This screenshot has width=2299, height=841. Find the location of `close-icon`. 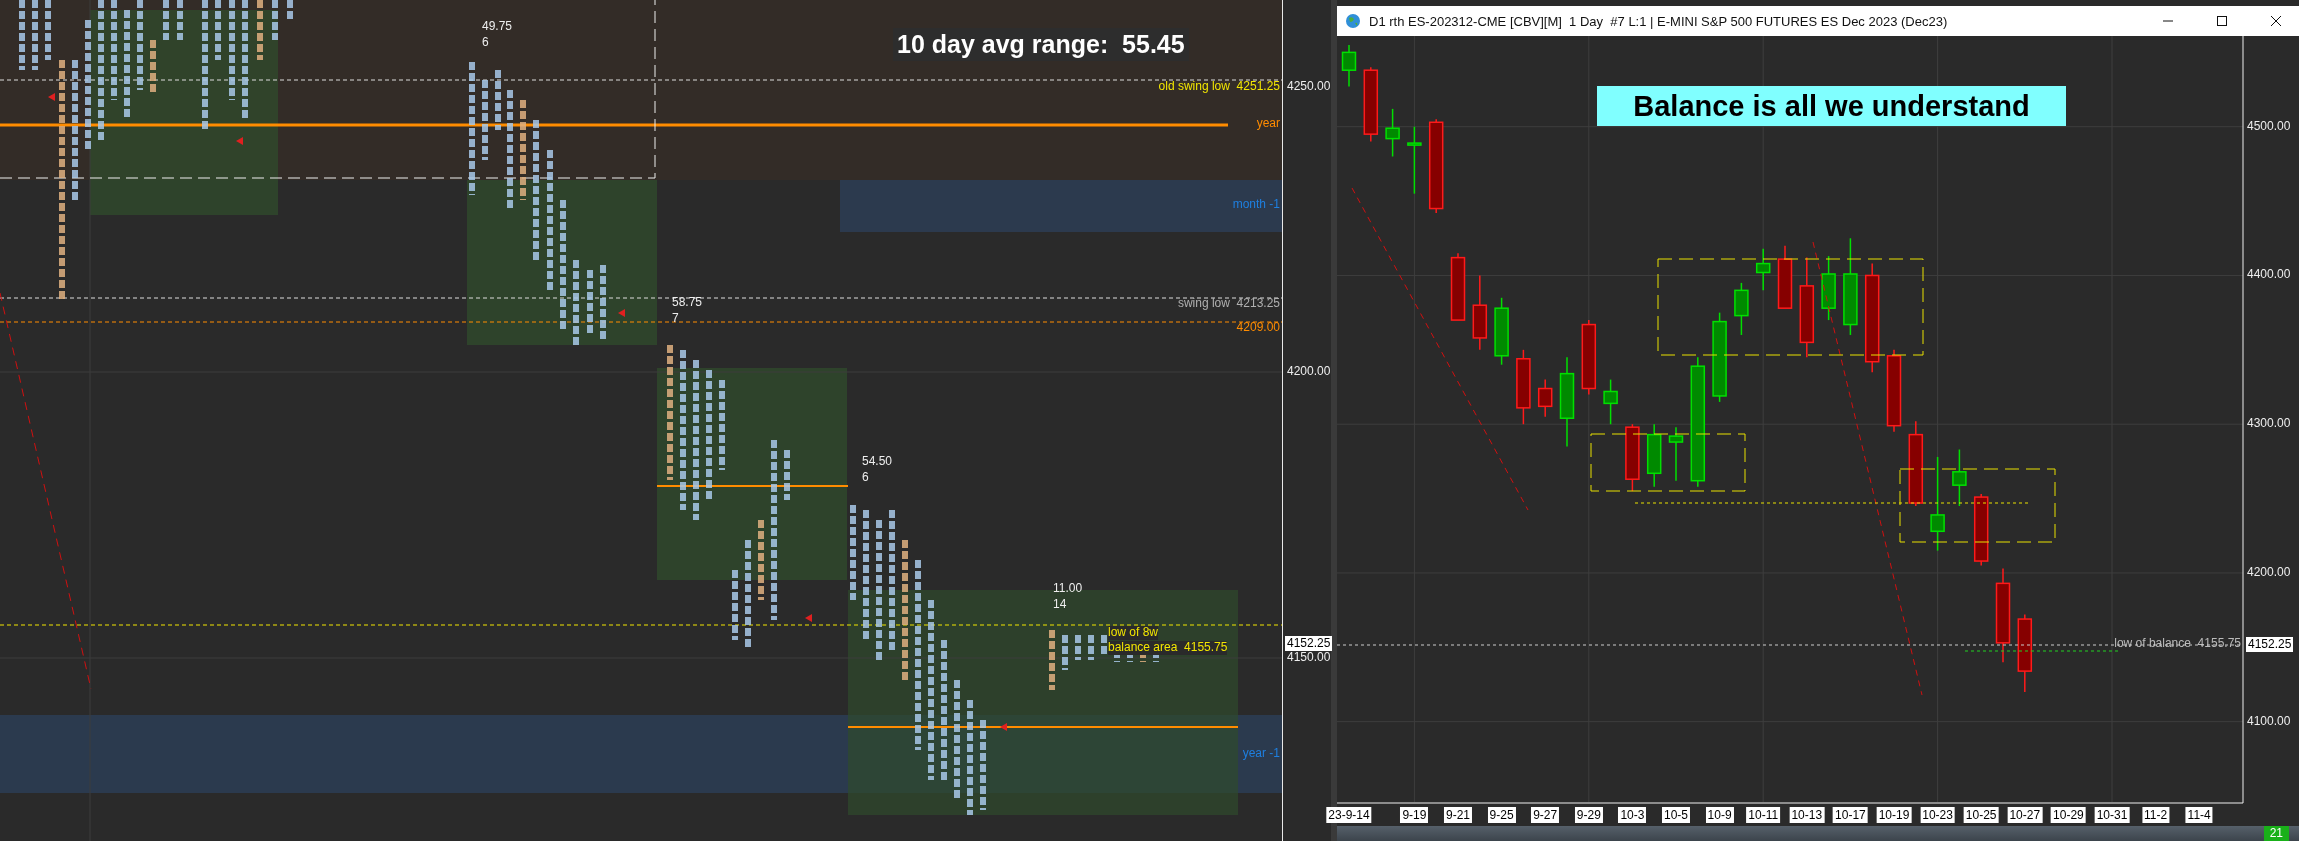

close-icon is located at coordinates (2276, 21).